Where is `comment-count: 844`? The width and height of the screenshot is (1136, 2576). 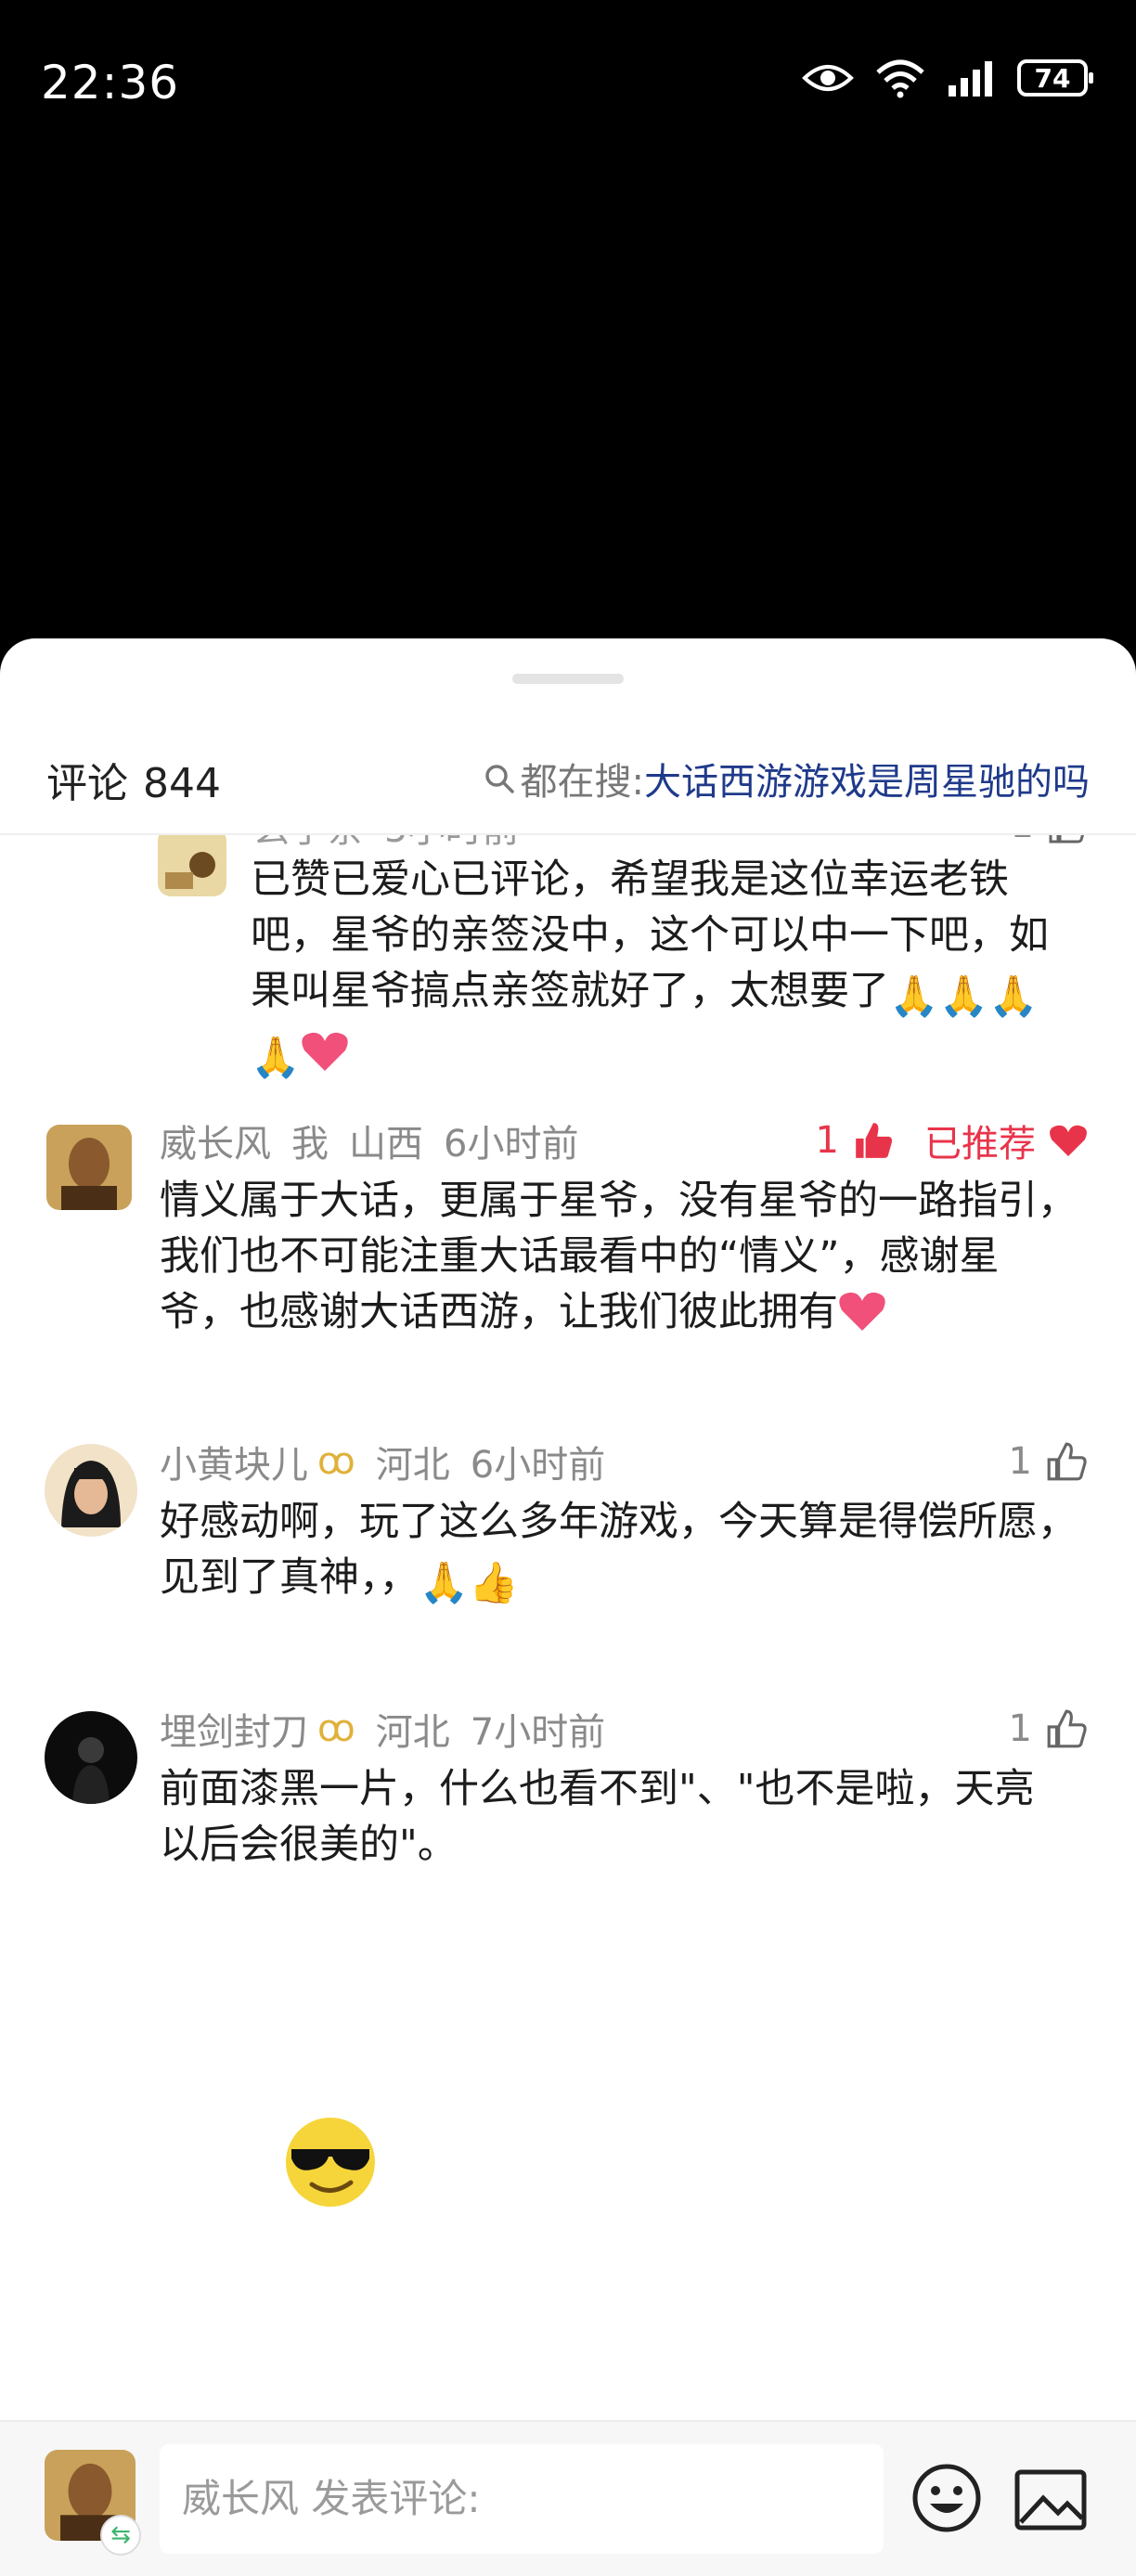
comment-count: 844 is located at coordinates (182, 783).